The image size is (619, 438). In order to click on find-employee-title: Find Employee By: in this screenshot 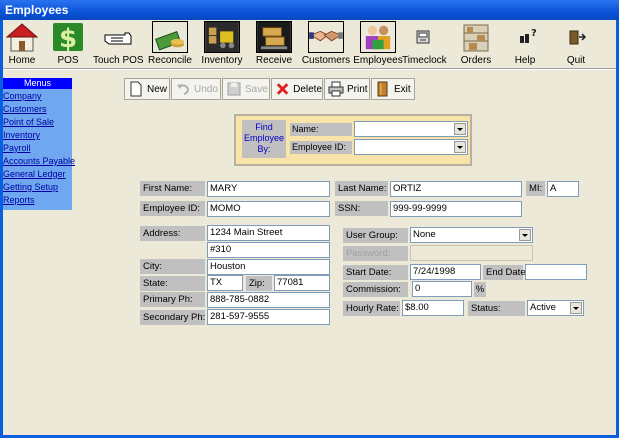, I will do `click(264, 139)`.